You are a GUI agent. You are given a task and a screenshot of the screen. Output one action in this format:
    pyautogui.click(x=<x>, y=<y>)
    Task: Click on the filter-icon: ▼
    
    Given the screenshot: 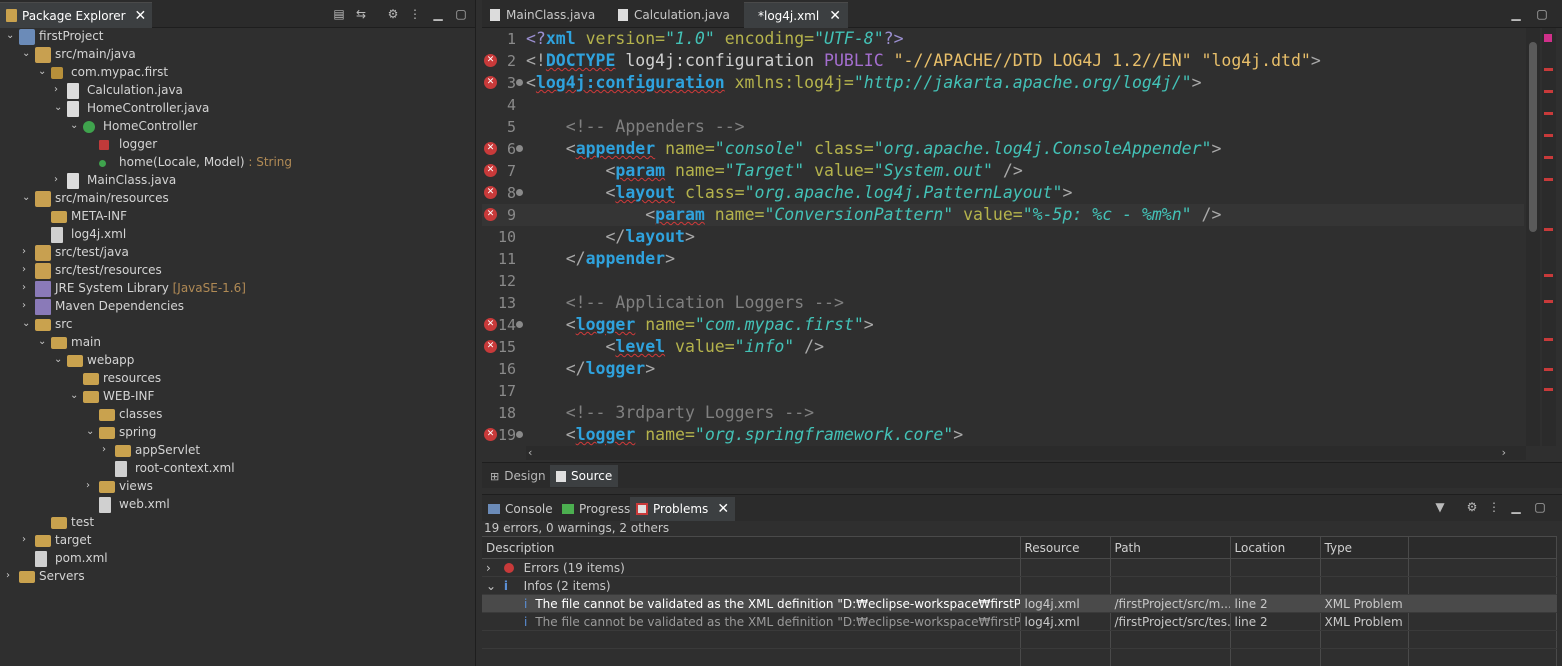 What is the action you would take?
    pyautogui.click(x=1440, y=507)
    